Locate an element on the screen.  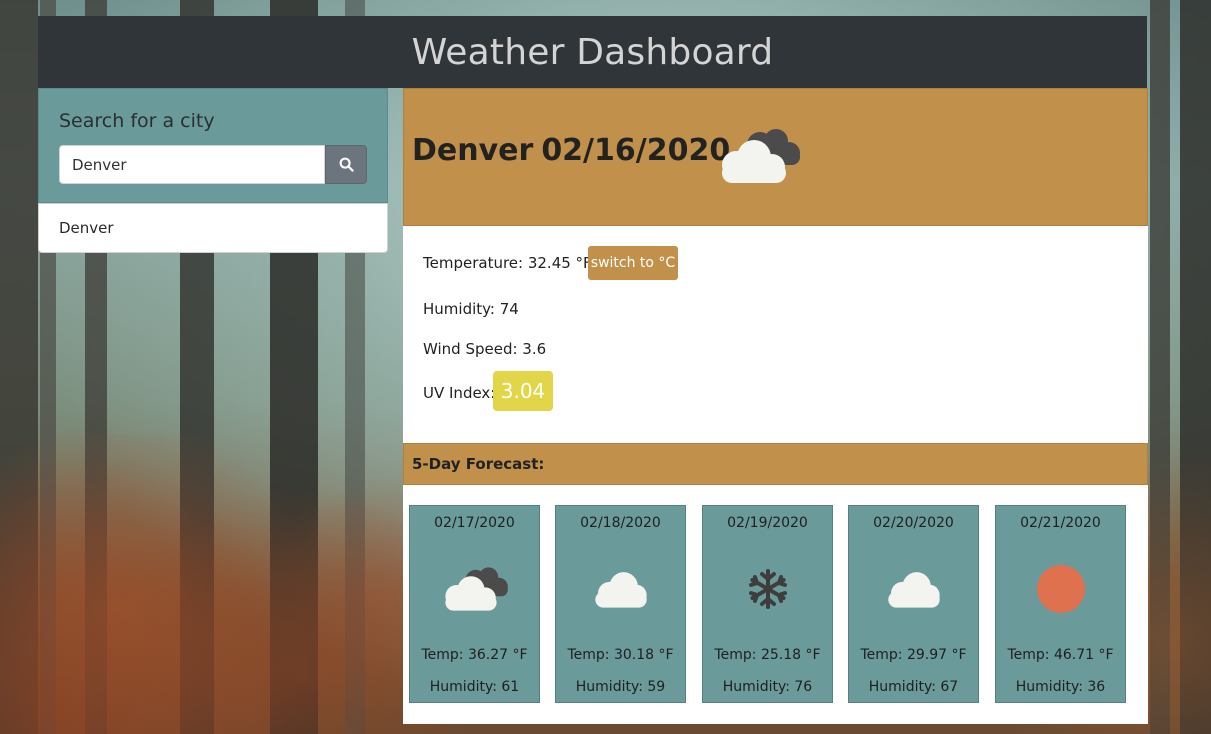
forecast-humidity: Humidity: 59 is located at coordinates (620, 687).